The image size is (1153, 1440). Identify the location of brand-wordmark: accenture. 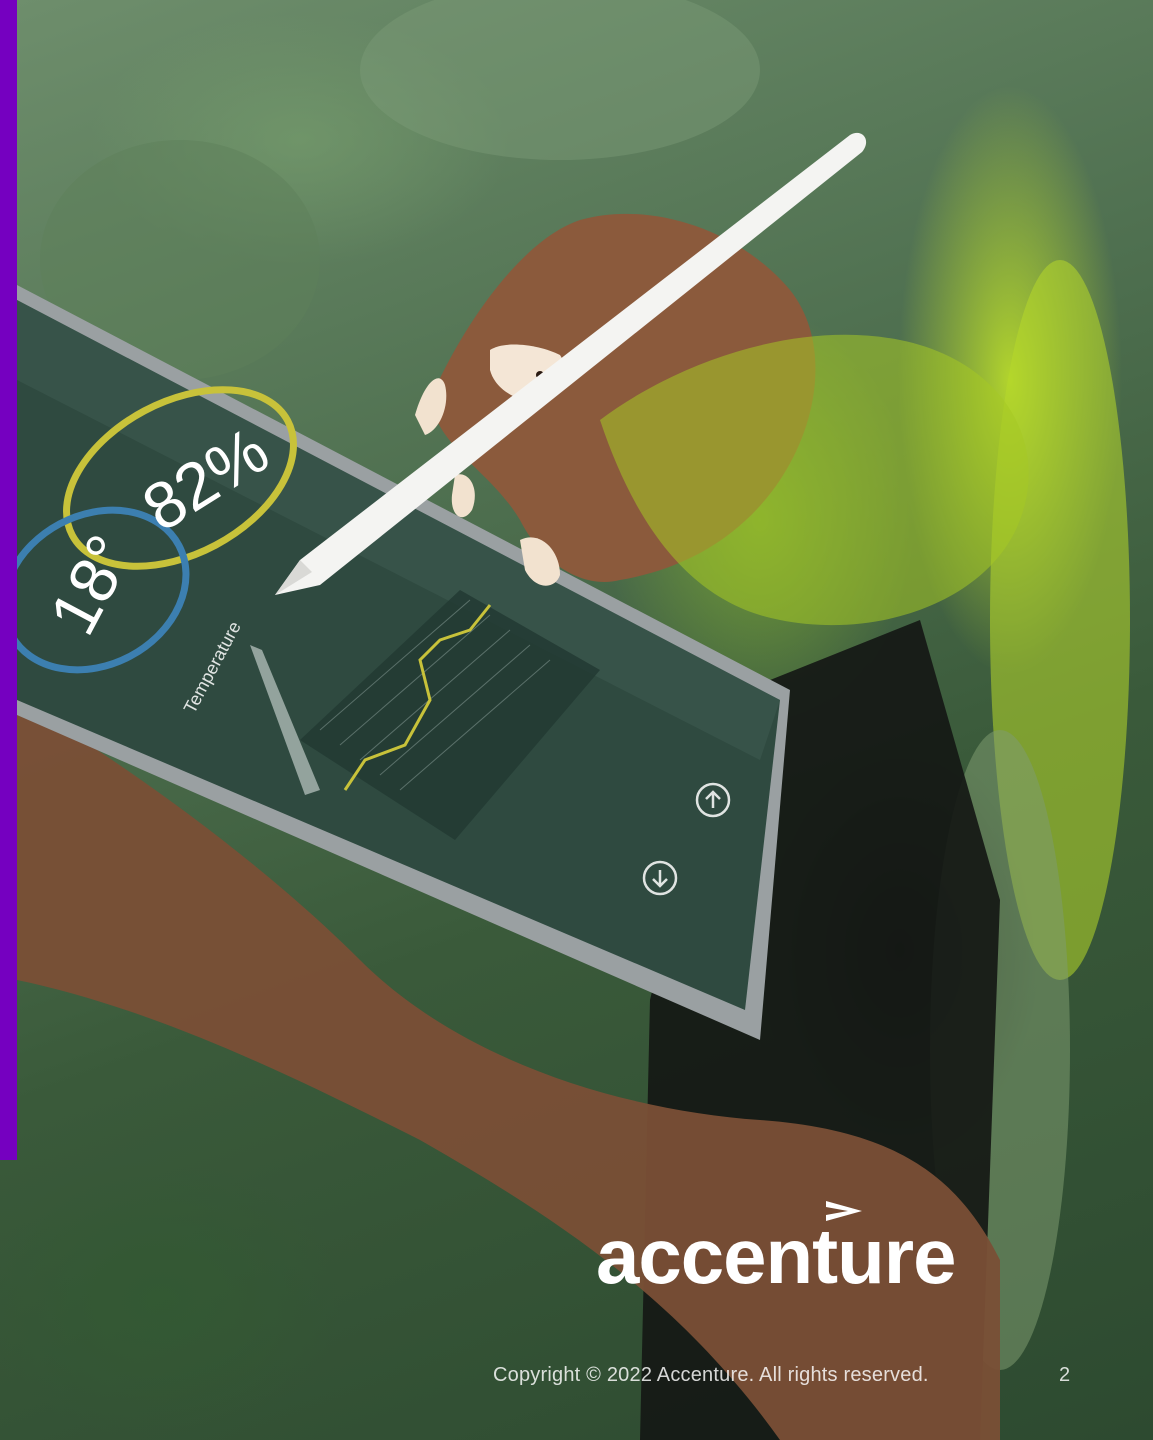
(776, 1256).